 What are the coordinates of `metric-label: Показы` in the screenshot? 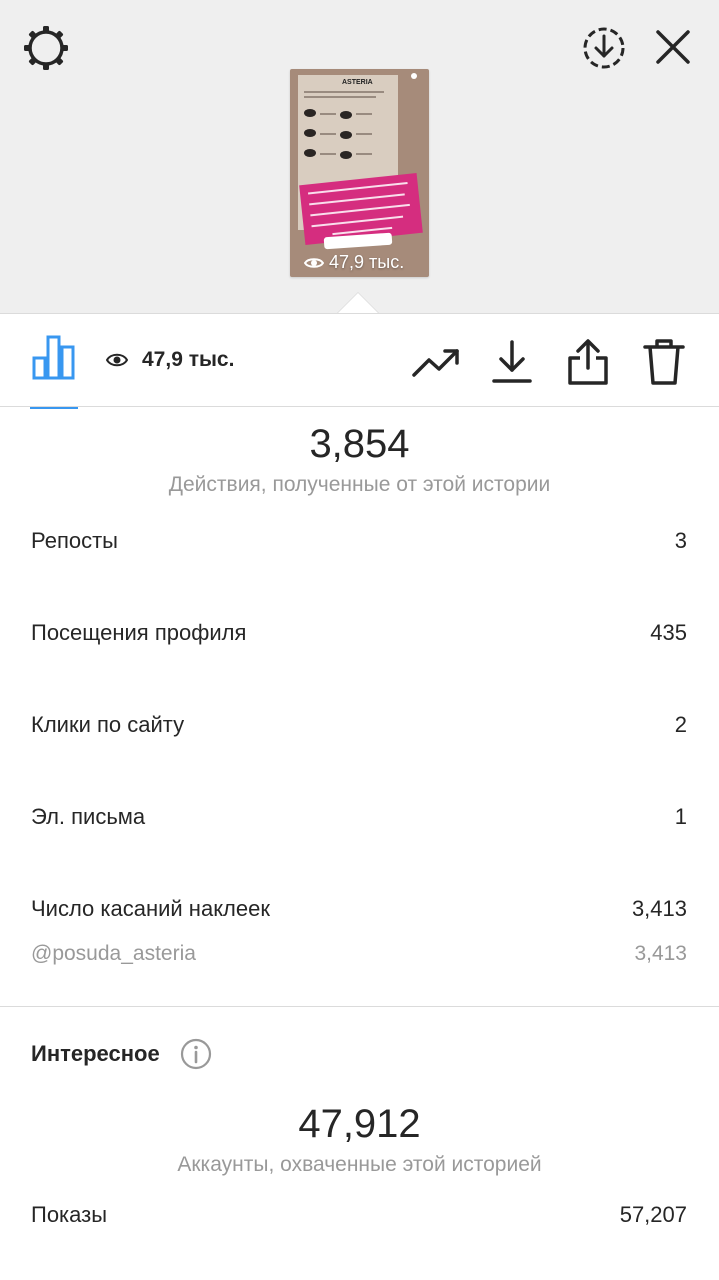 It's located at (69, 1214).